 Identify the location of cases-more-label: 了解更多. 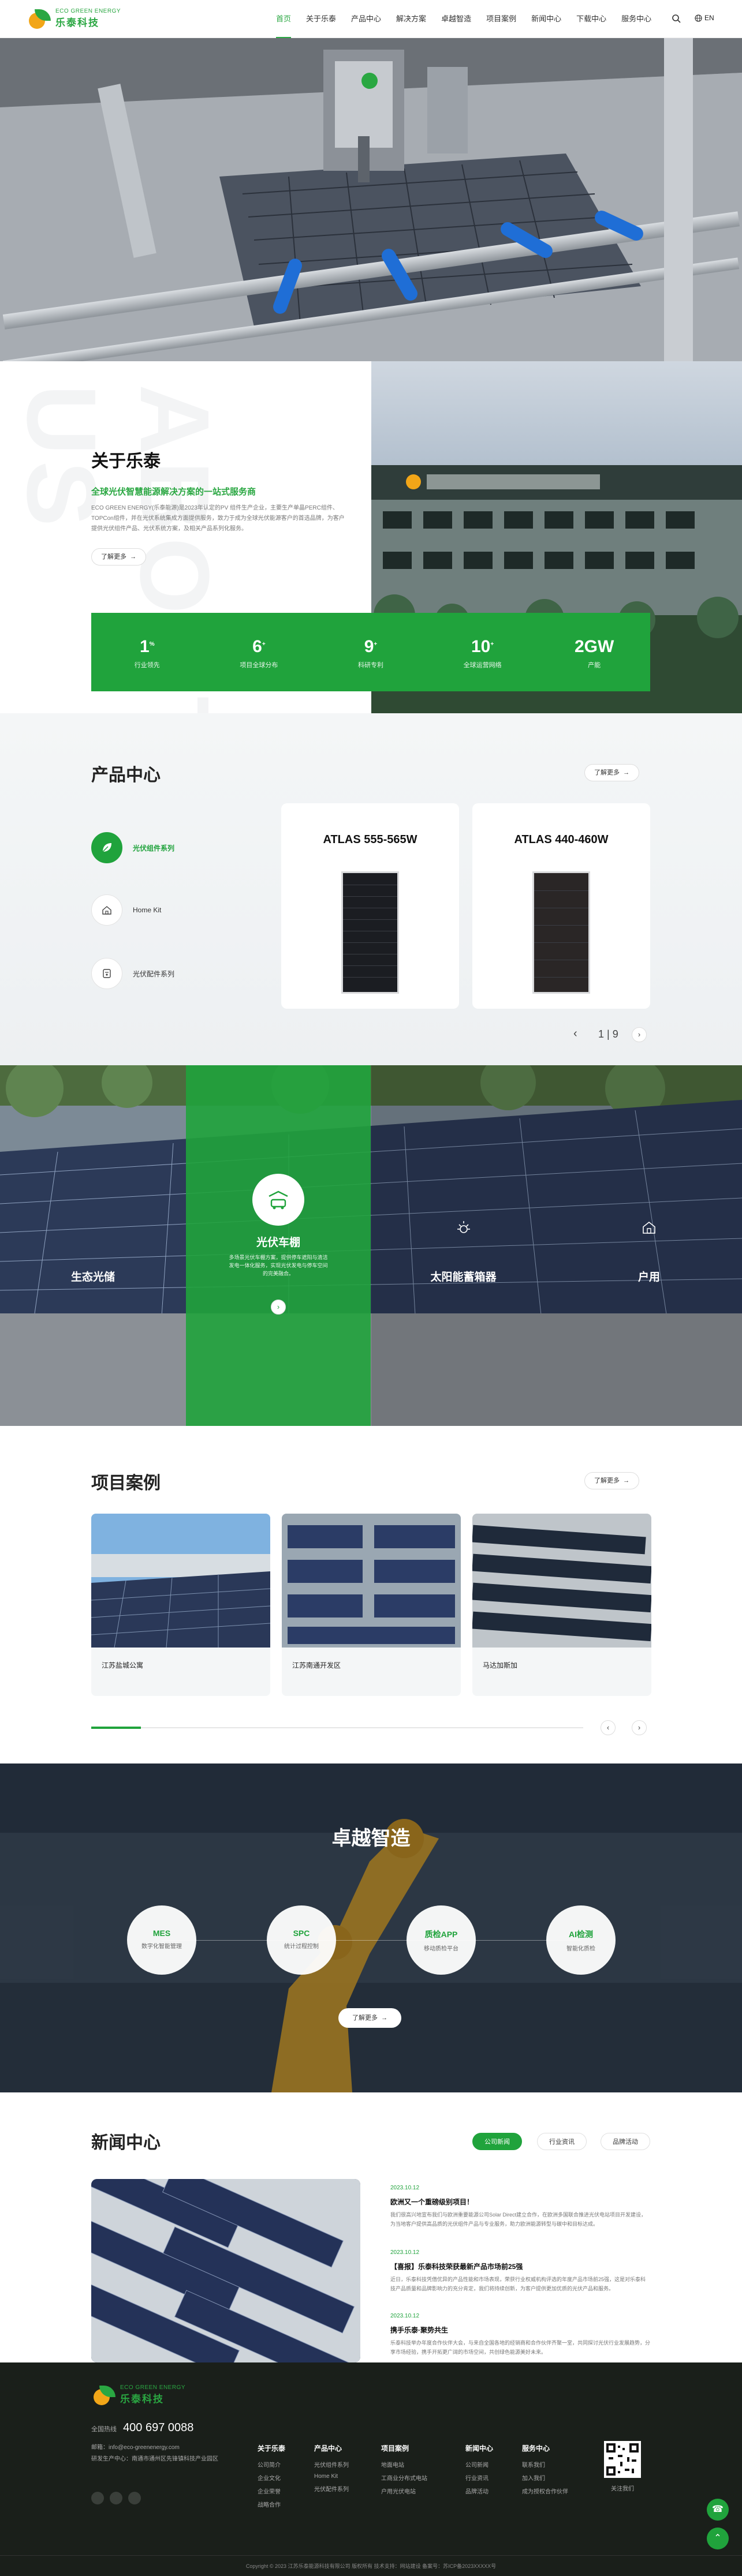
(607, 1480).